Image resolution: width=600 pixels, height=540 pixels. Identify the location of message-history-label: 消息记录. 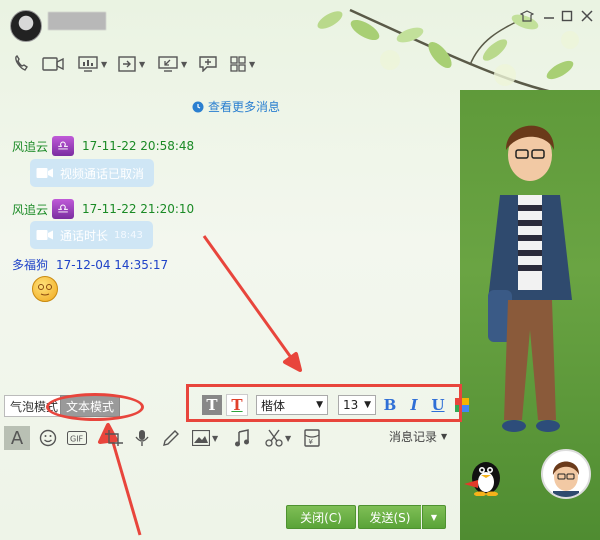
(413, 437).